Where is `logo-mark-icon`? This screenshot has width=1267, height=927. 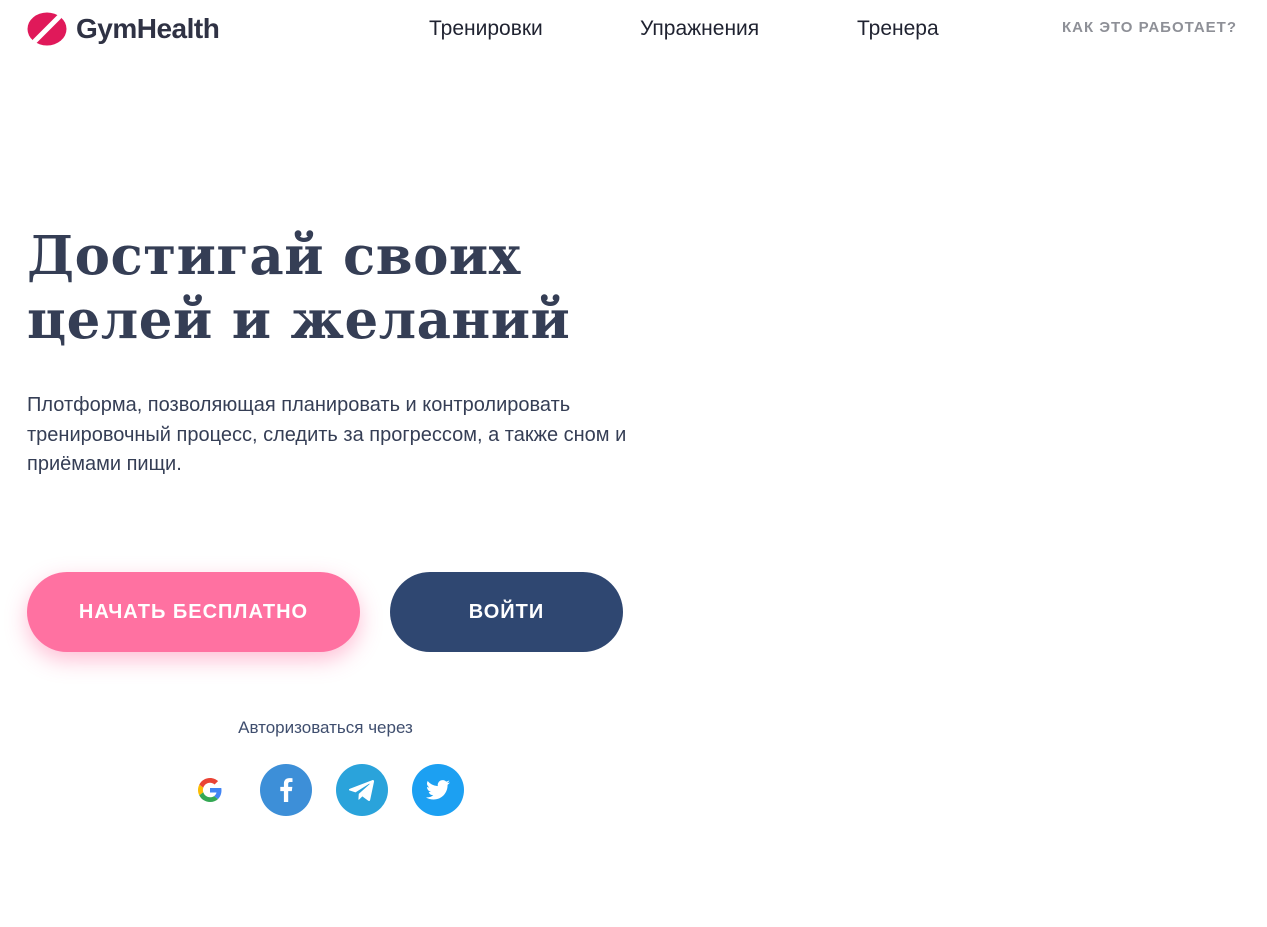 logo-mark-icon is located at coordinates (47, 29).